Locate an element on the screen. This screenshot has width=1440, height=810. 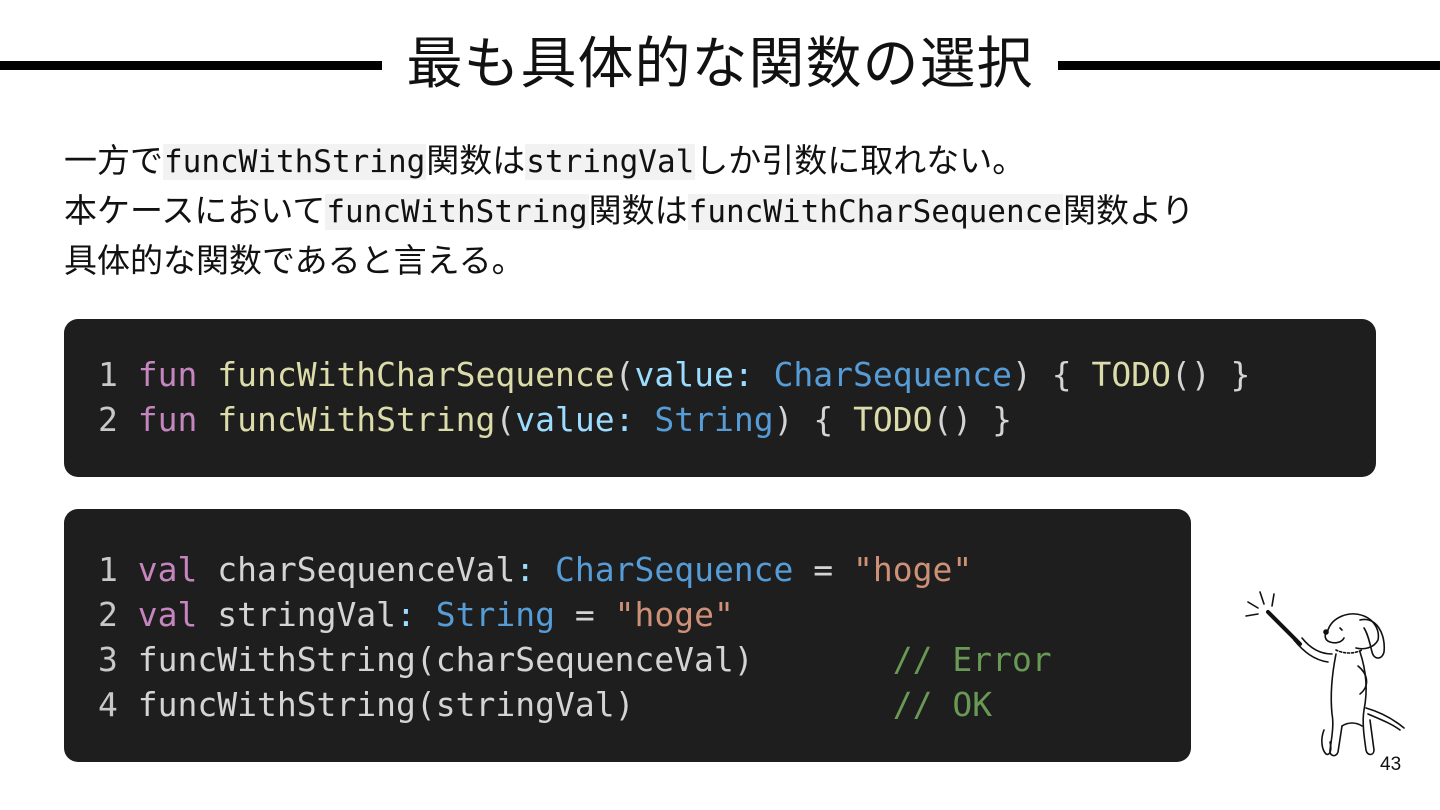
inline-code: stringVal is located at coordinates (610, 162).